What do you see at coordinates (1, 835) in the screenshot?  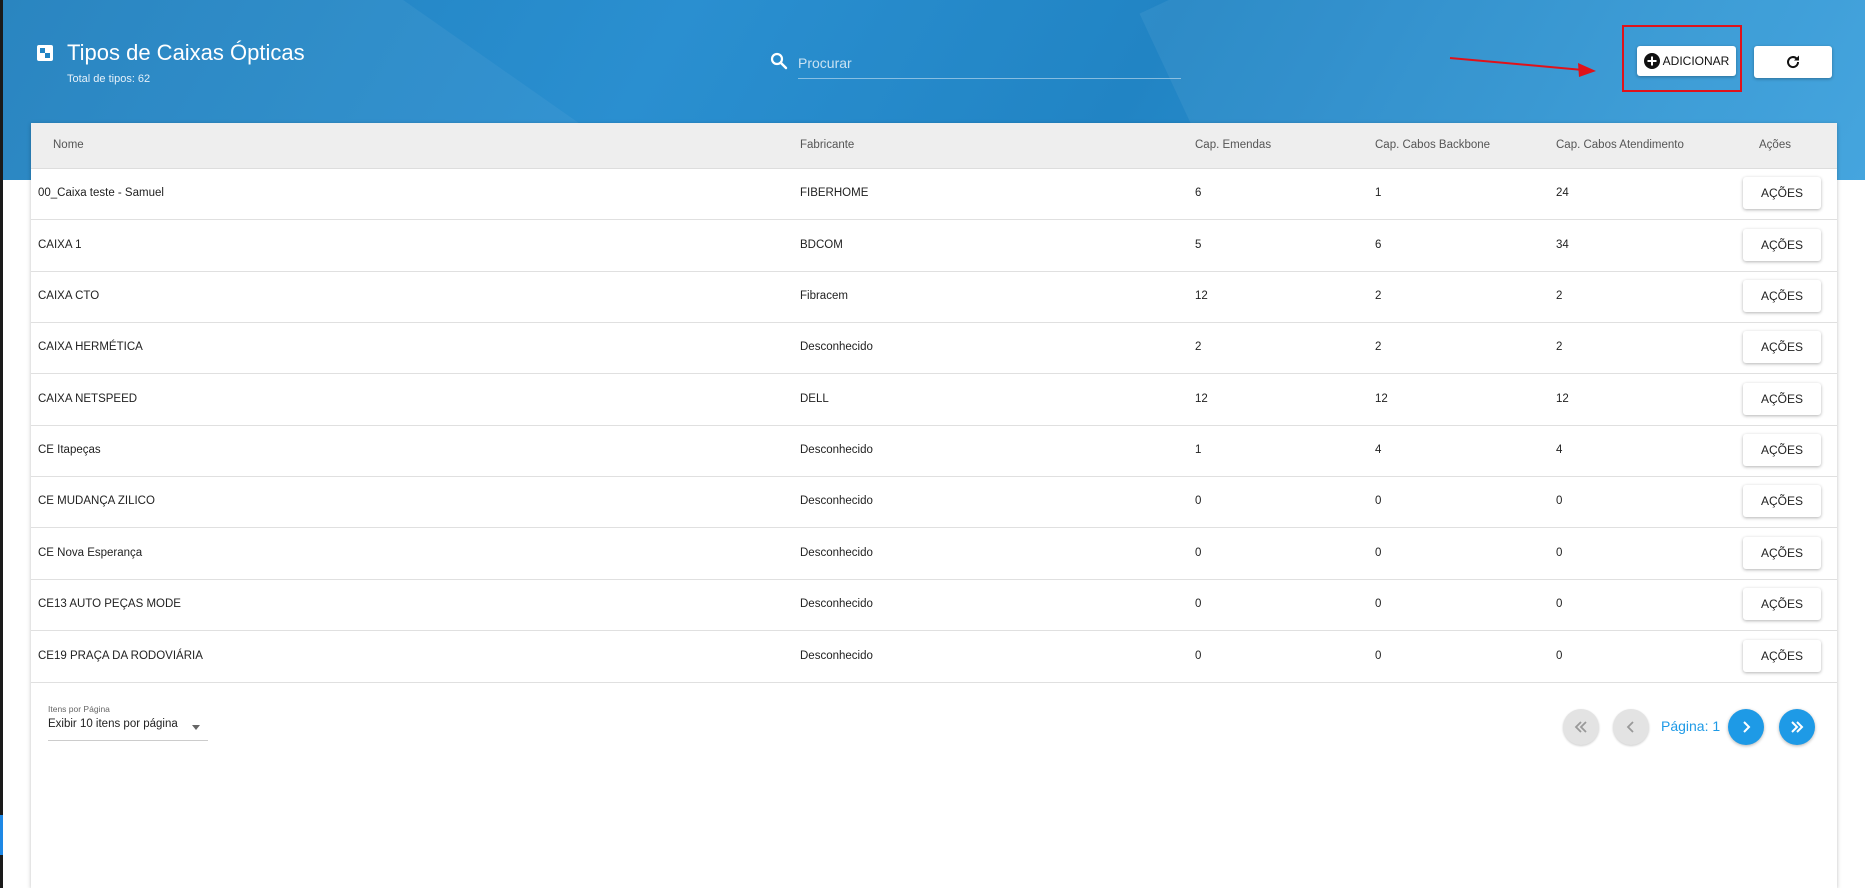 I see `window-edge-accent` at bounding box center [1, 835].